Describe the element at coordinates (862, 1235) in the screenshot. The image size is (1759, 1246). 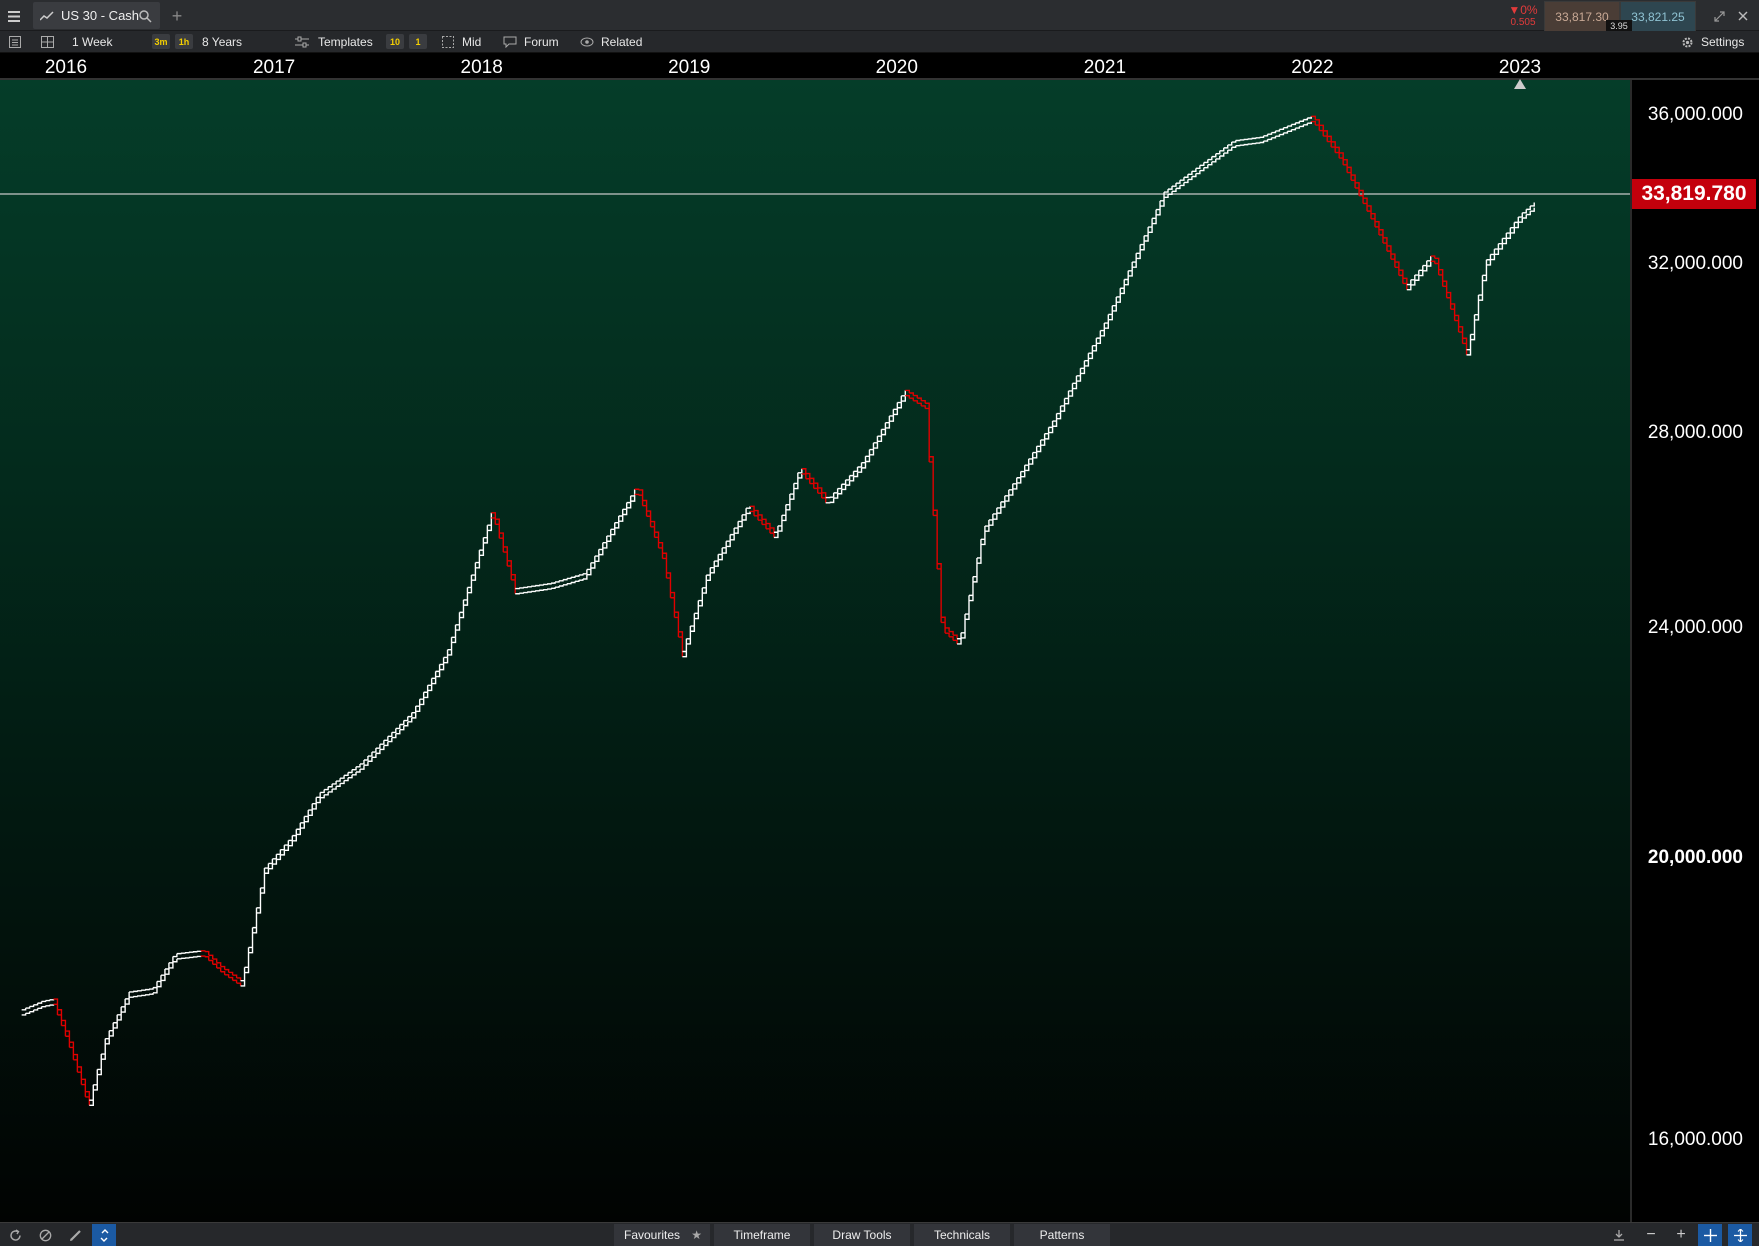
I see `draw-tools-tab: Draw Tools` at that location.